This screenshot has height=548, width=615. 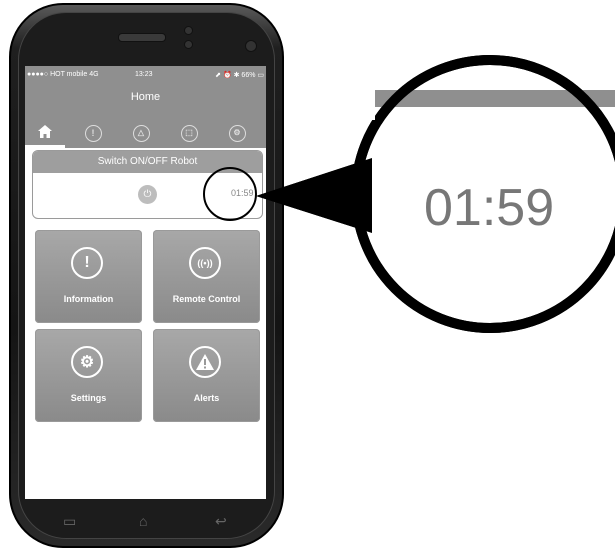 I want to click on zoomed-timer: 01:59, so click(x=489, y=208).